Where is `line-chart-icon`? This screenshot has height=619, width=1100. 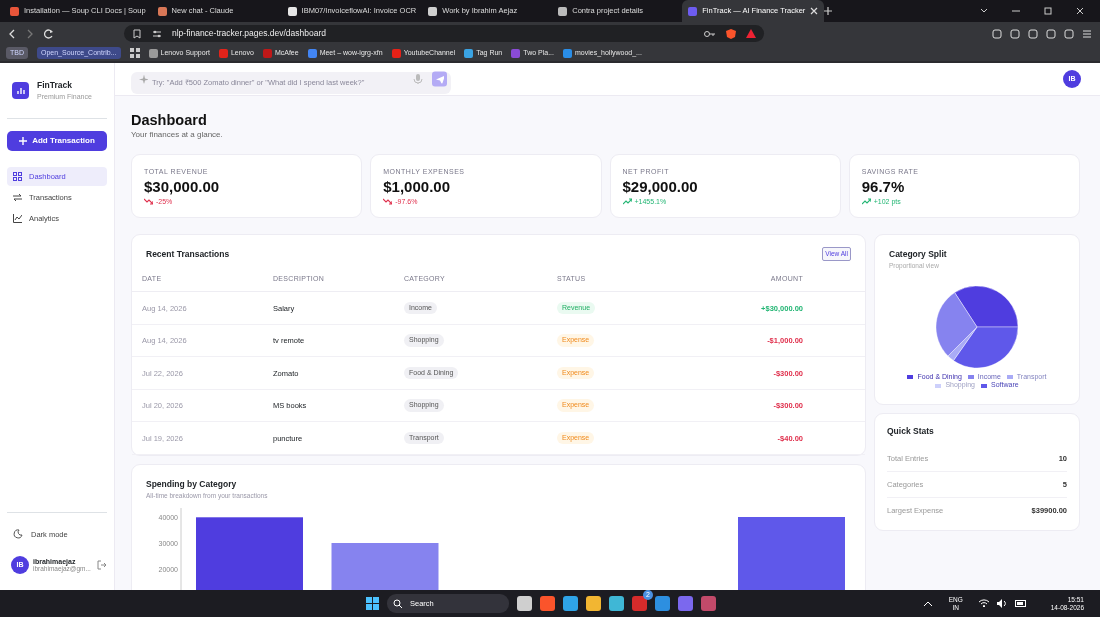
line-chart-icon is located at coordinates (17, 219).